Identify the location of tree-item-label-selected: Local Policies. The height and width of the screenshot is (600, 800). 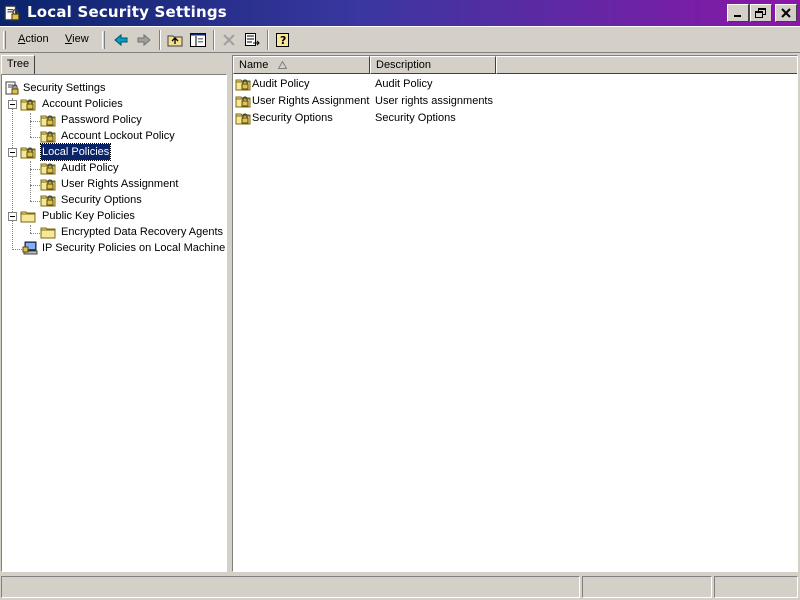
(75, 152).